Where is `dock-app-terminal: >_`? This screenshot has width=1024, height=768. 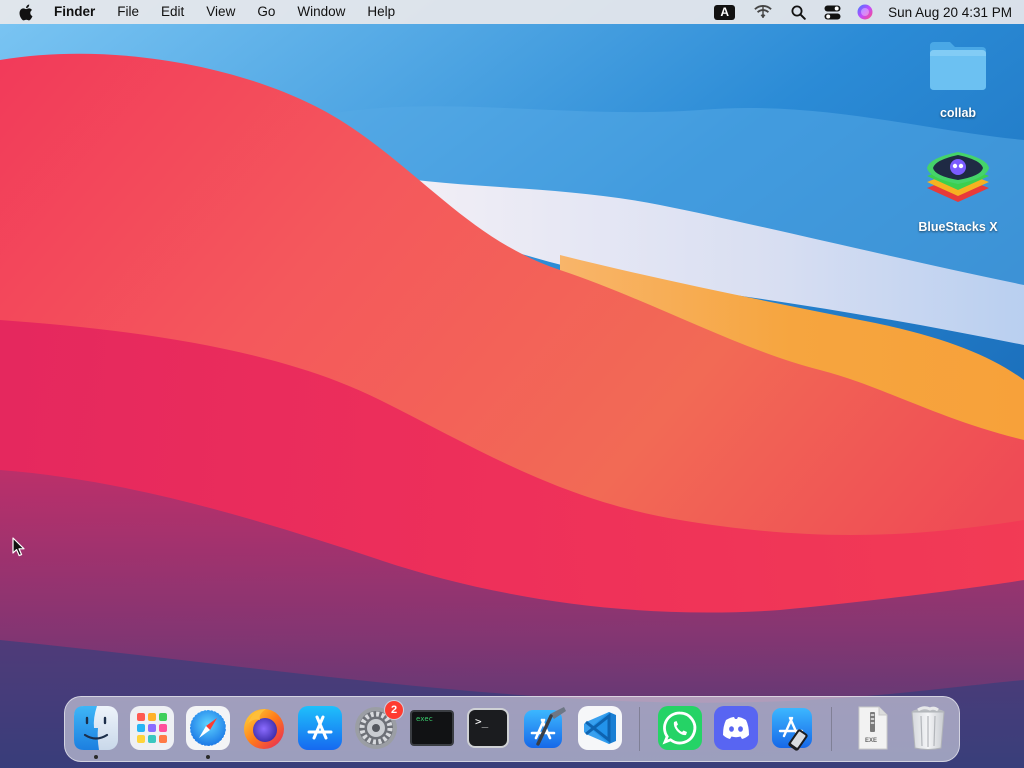 dock-app-terminal: >_ is located at coordinates (488, 728).